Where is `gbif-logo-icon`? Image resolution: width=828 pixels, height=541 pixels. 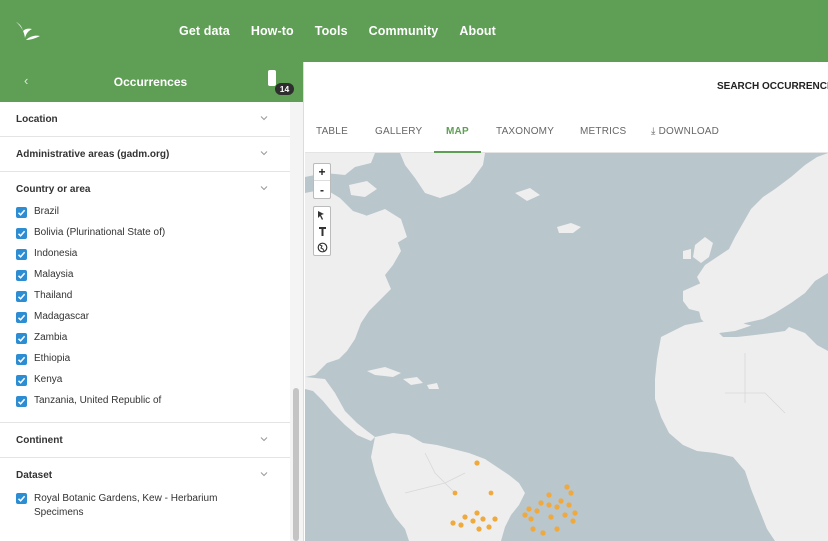 gbif-logo-icon is located at coordinates (27, 32).